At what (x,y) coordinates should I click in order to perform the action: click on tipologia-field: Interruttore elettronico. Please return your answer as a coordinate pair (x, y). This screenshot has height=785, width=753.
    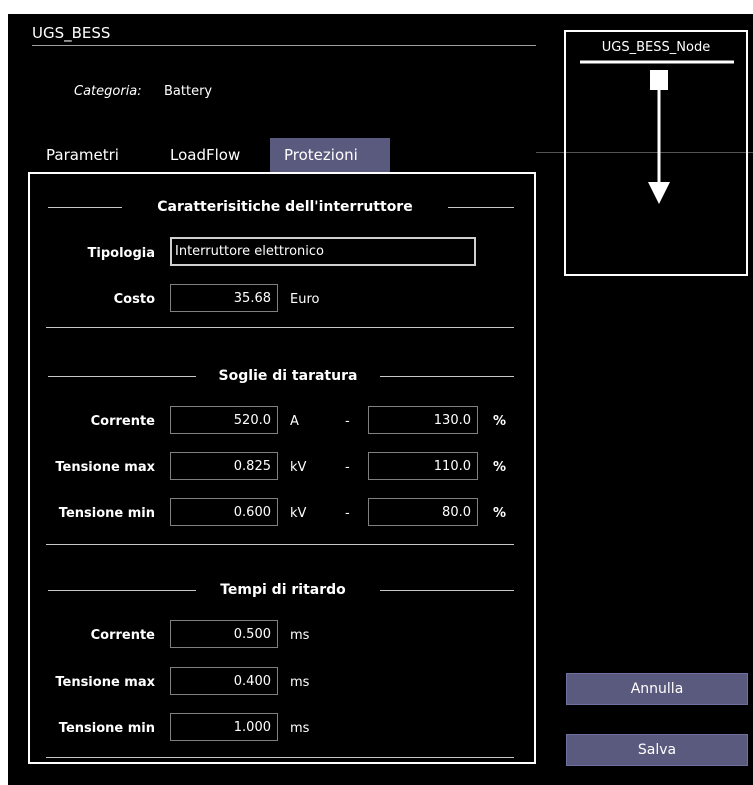
    Looking at the image, I should click on (323, 251).